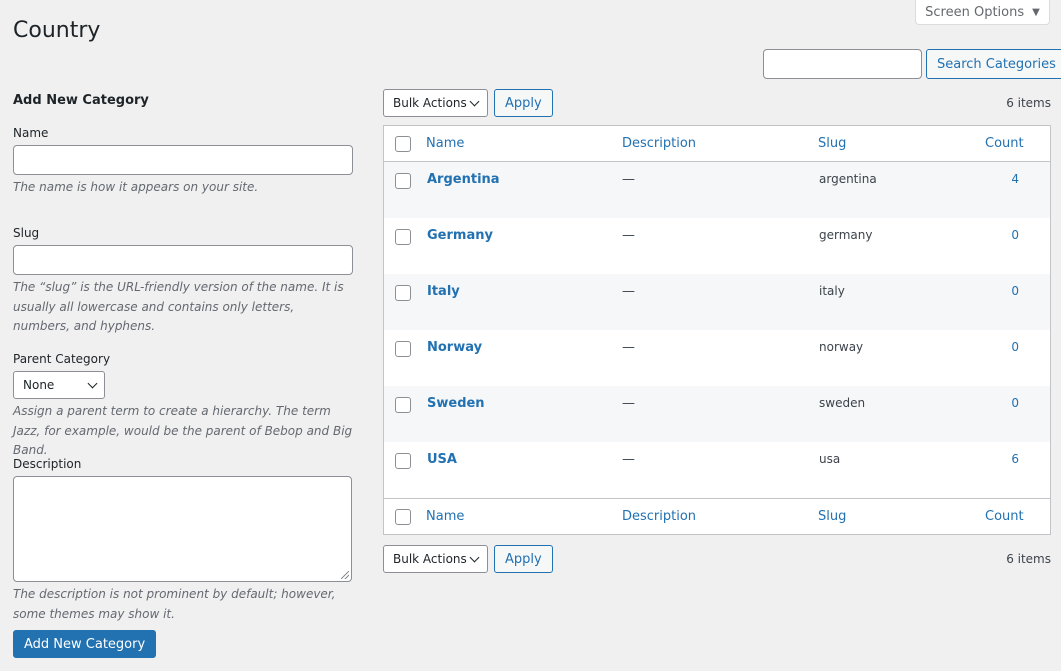 The height and width of the screenshot is (671, 1061). What do you see at coordinates (445, 516) in the screenshot?
I see `column-name-footer: Name` at bounding box center [445, 516].